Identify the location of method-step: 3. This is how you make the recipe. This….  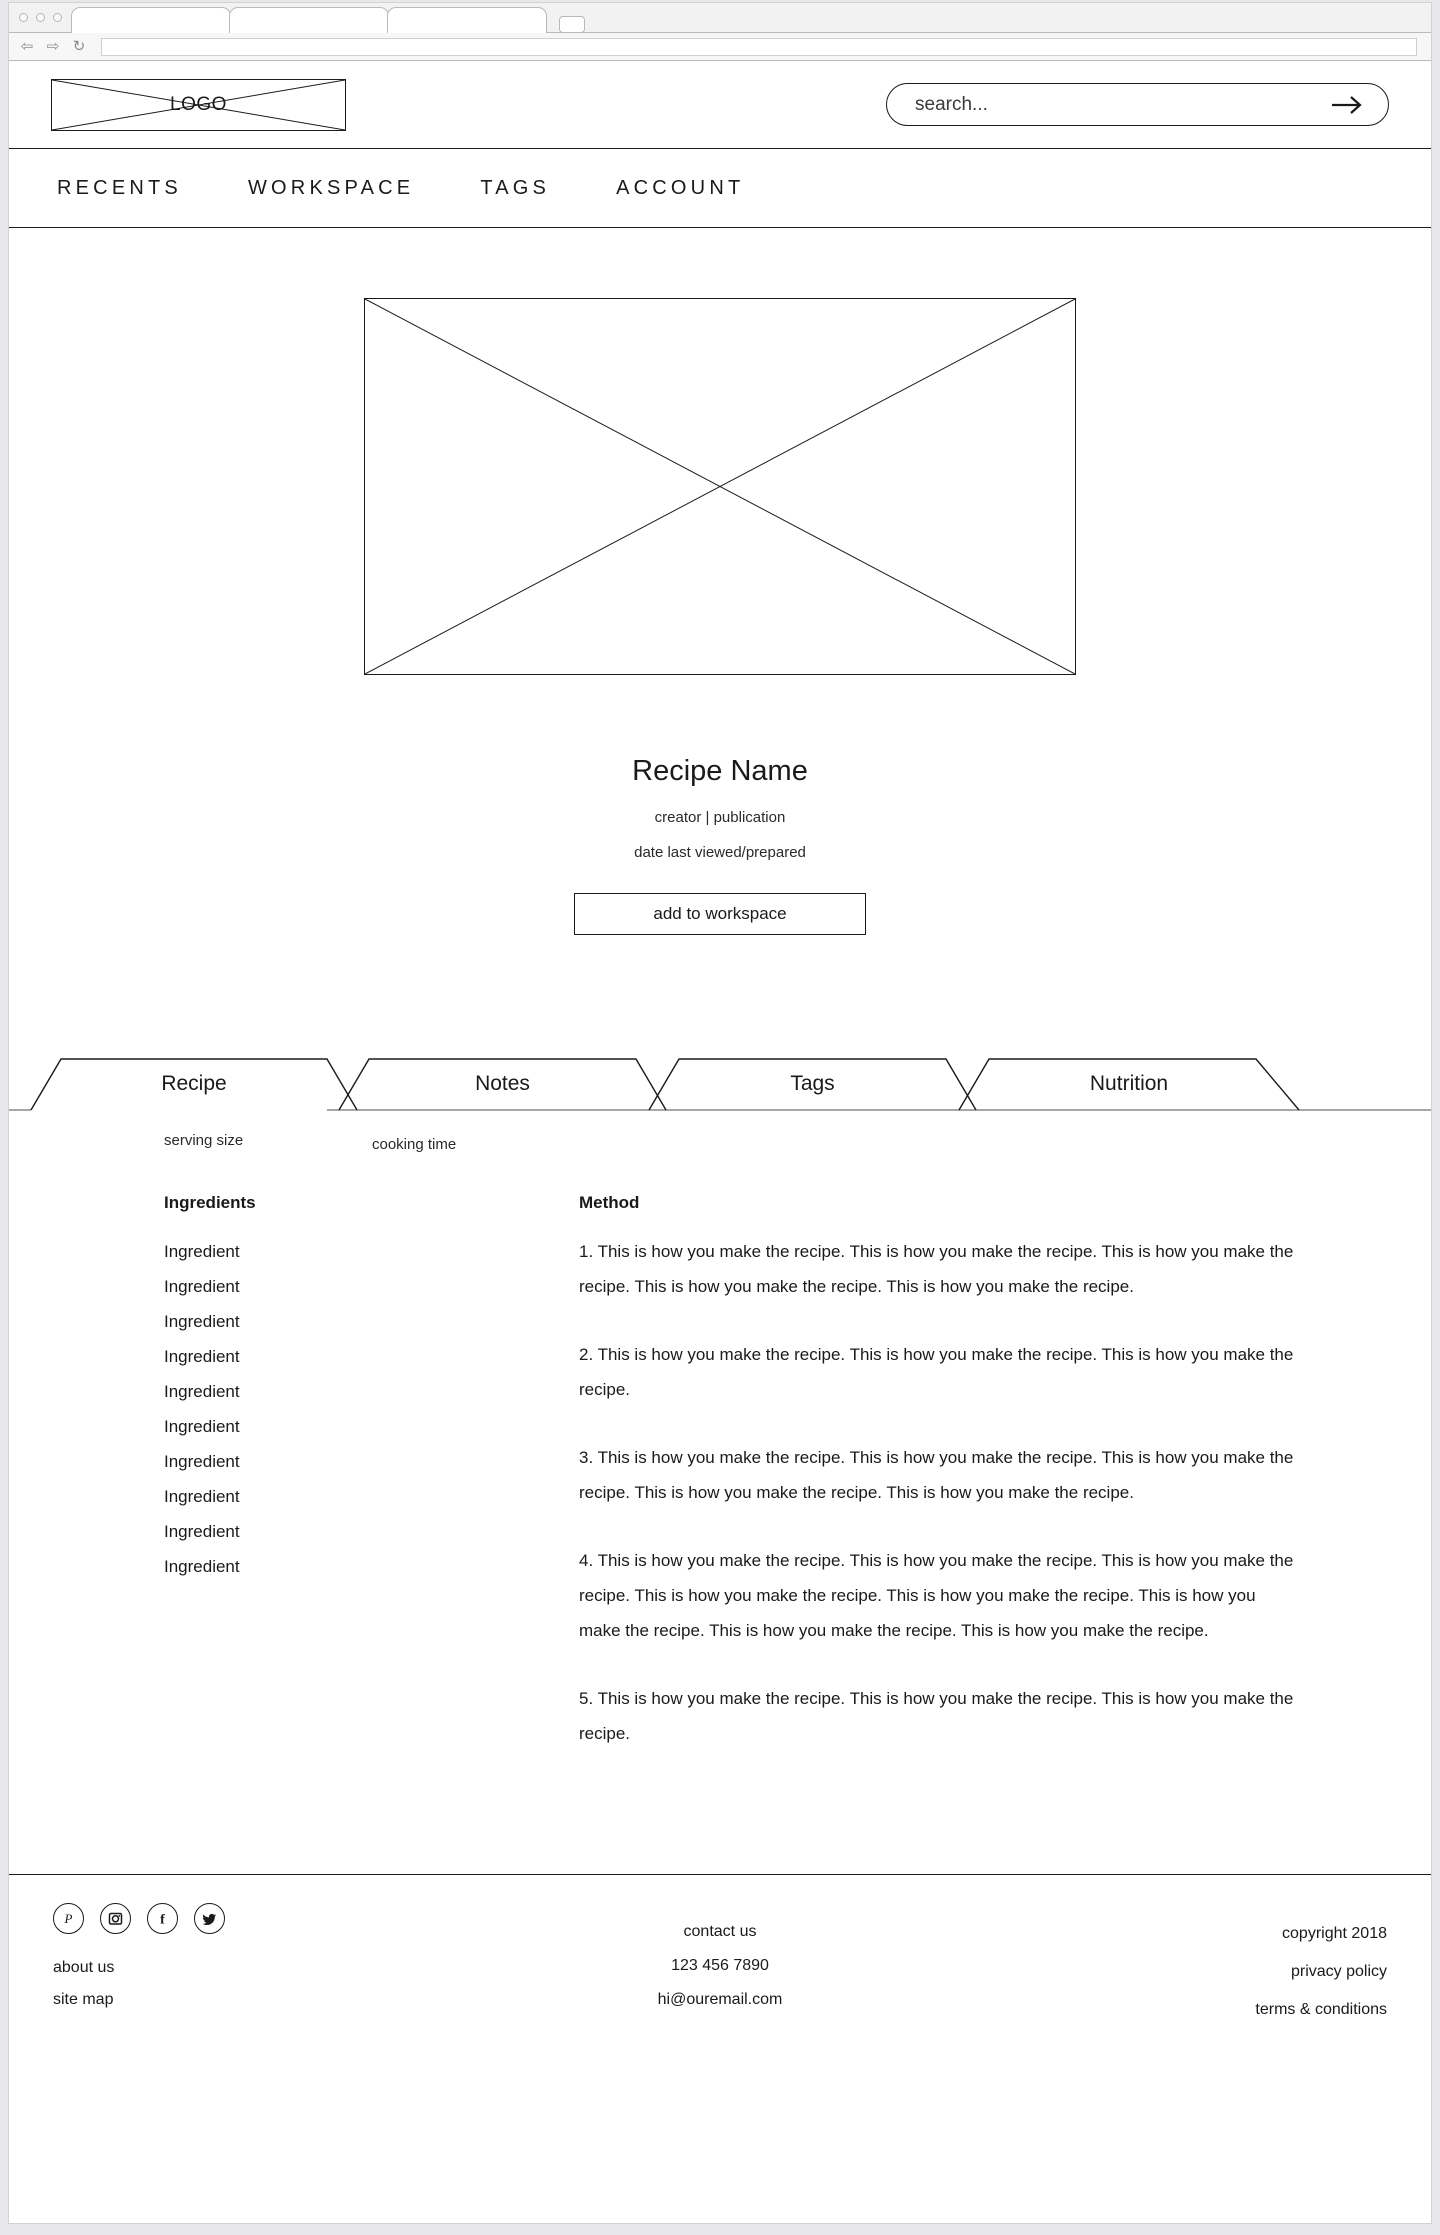
(936, 1475).